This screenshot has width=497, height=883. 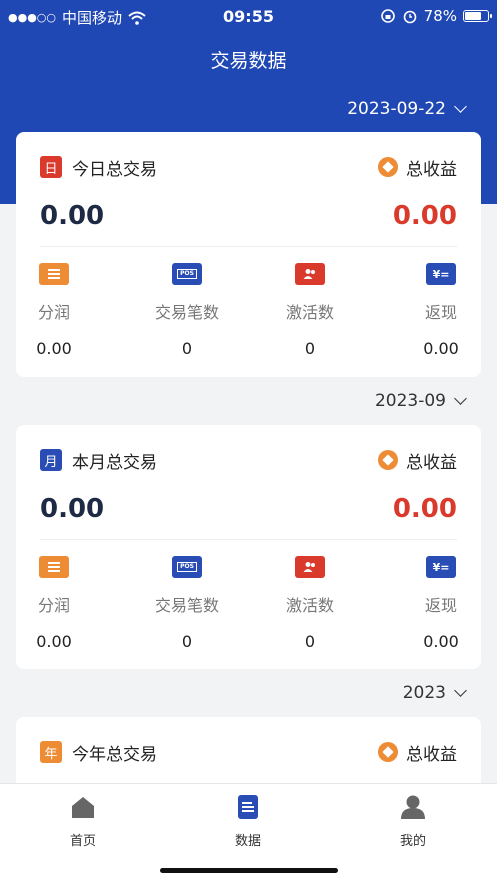 I want to click on card-title: 今年总交易, so click(x=114, y=754).